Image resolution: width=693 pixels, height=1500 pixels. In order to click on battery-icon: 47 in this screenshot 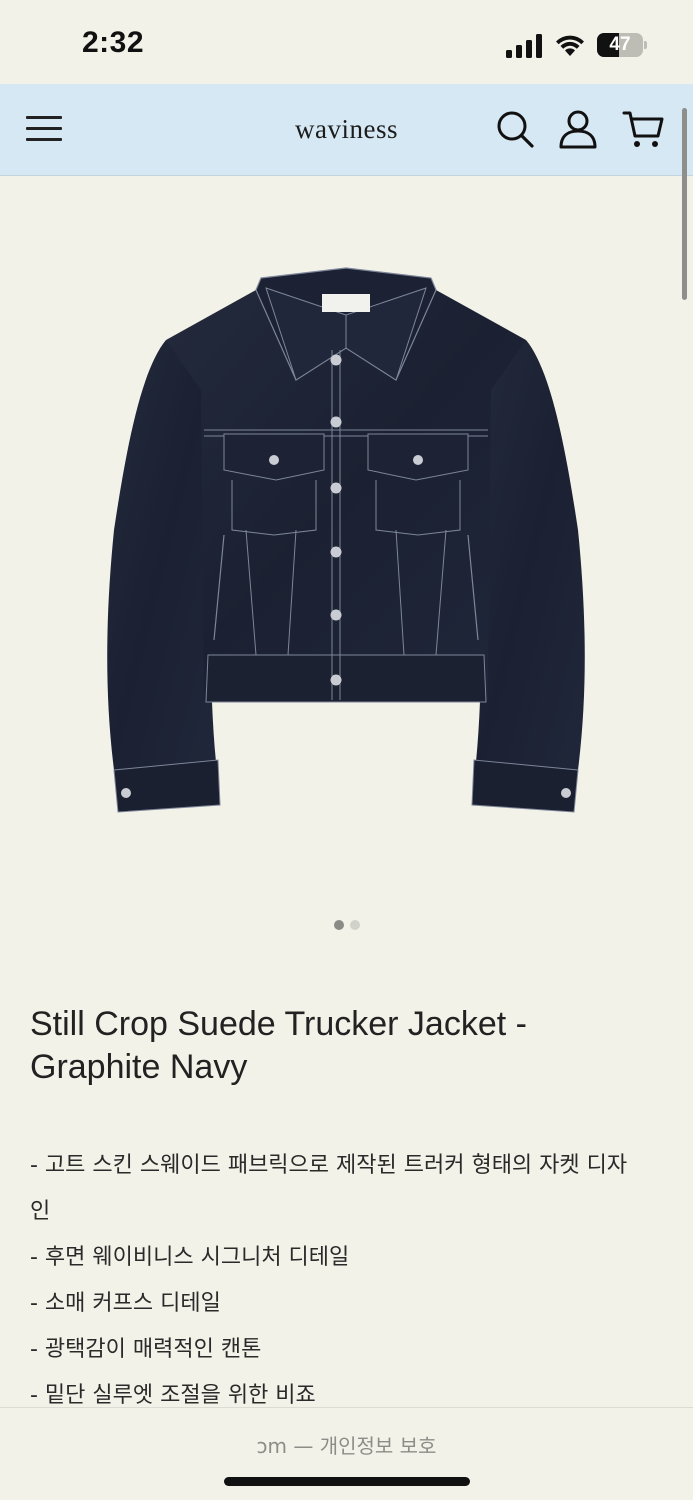, I will do `click(620, 45)`.